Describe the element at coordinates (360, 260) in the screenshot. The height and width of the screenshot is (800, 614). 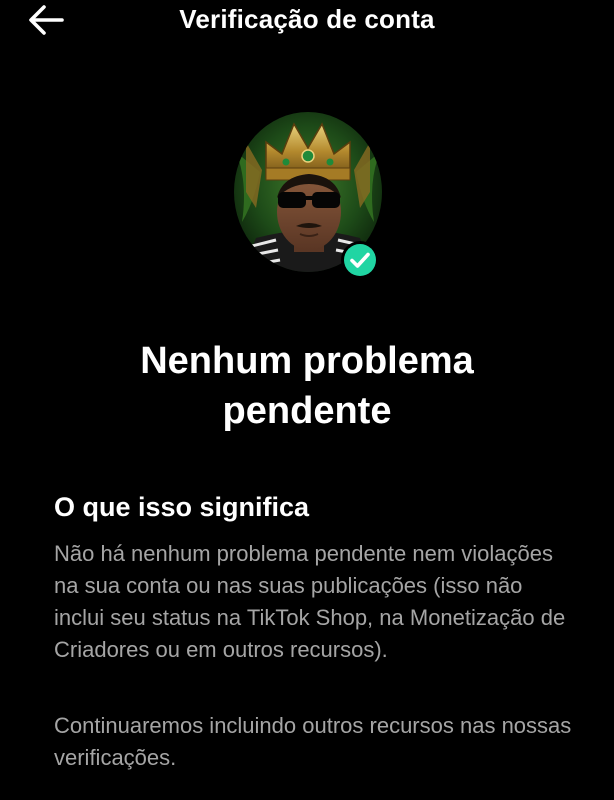
I see `check-circle-icon` at that location.